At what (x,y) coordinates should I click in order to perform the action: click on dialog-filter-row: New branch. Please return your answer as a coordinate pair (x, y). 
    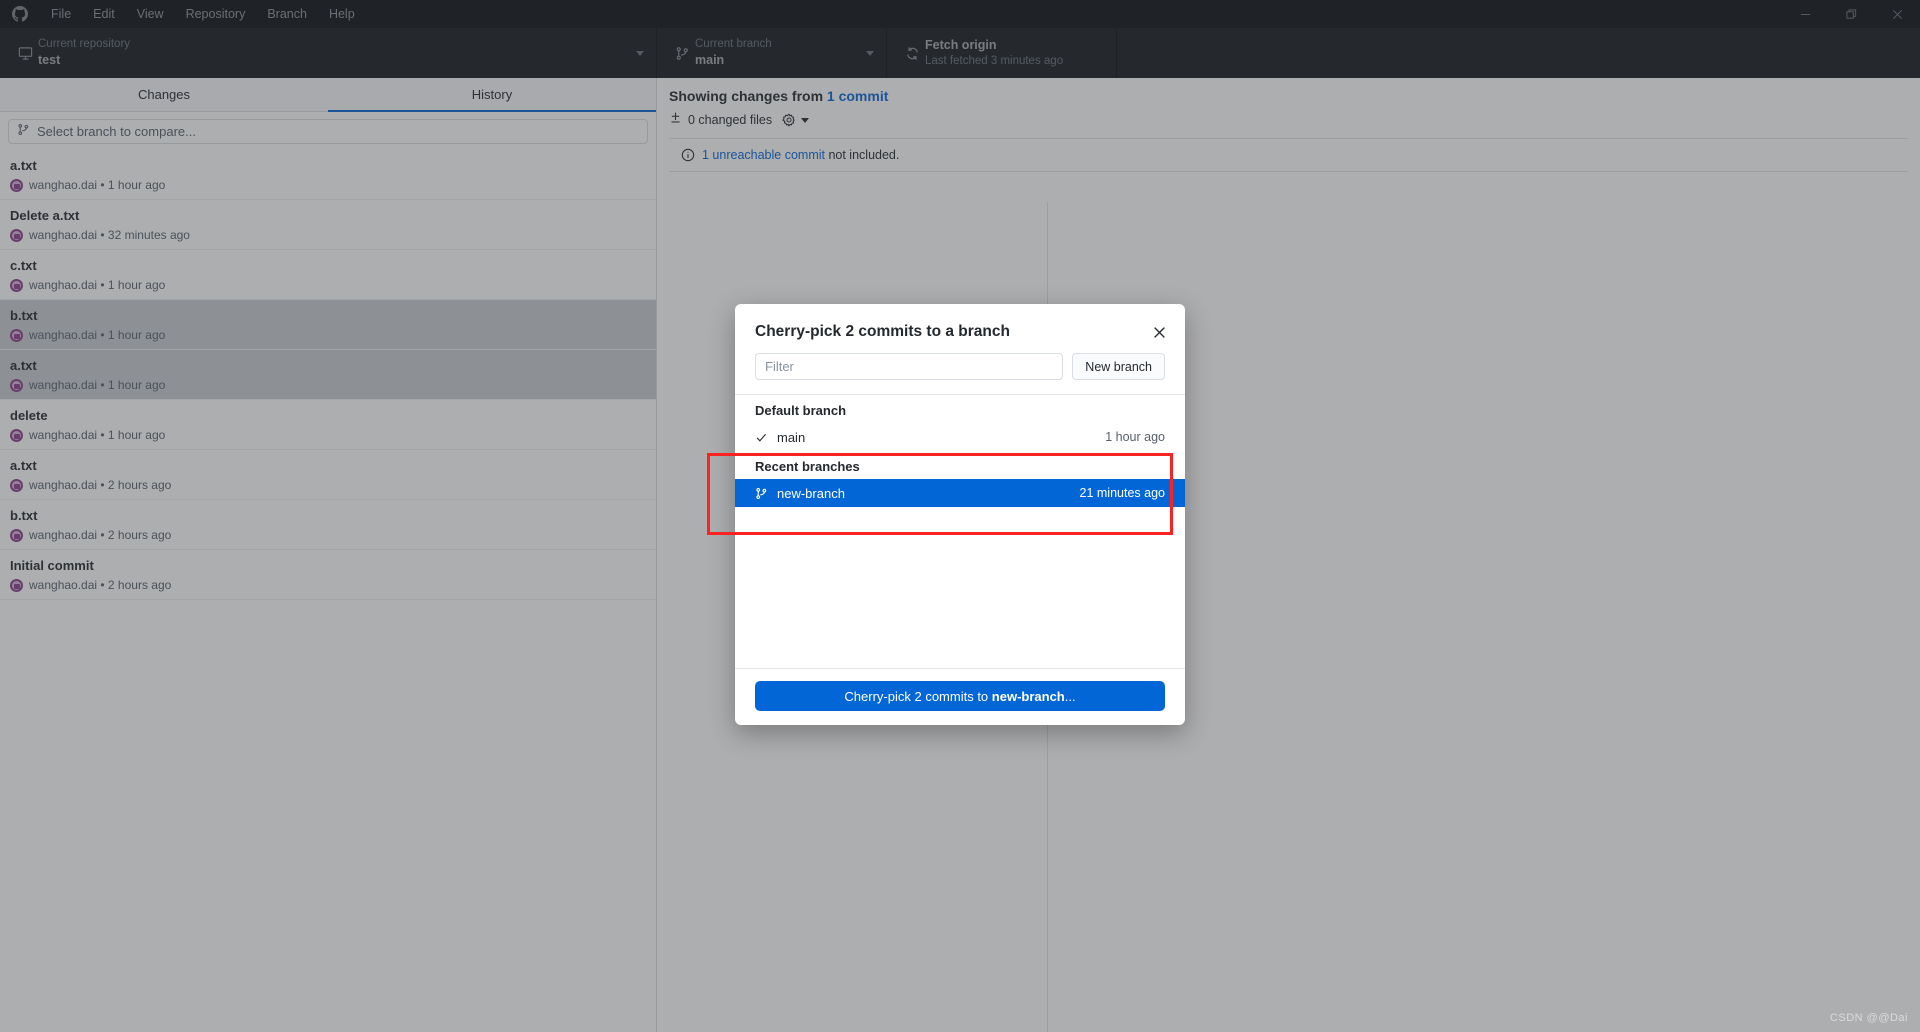
    Looking at the image, I should click on (960, 367).